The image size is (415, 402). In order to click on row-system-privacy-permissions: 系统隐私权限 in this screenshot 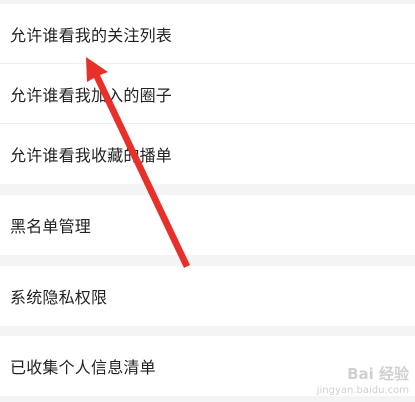, I will do `click(207, 296)`.